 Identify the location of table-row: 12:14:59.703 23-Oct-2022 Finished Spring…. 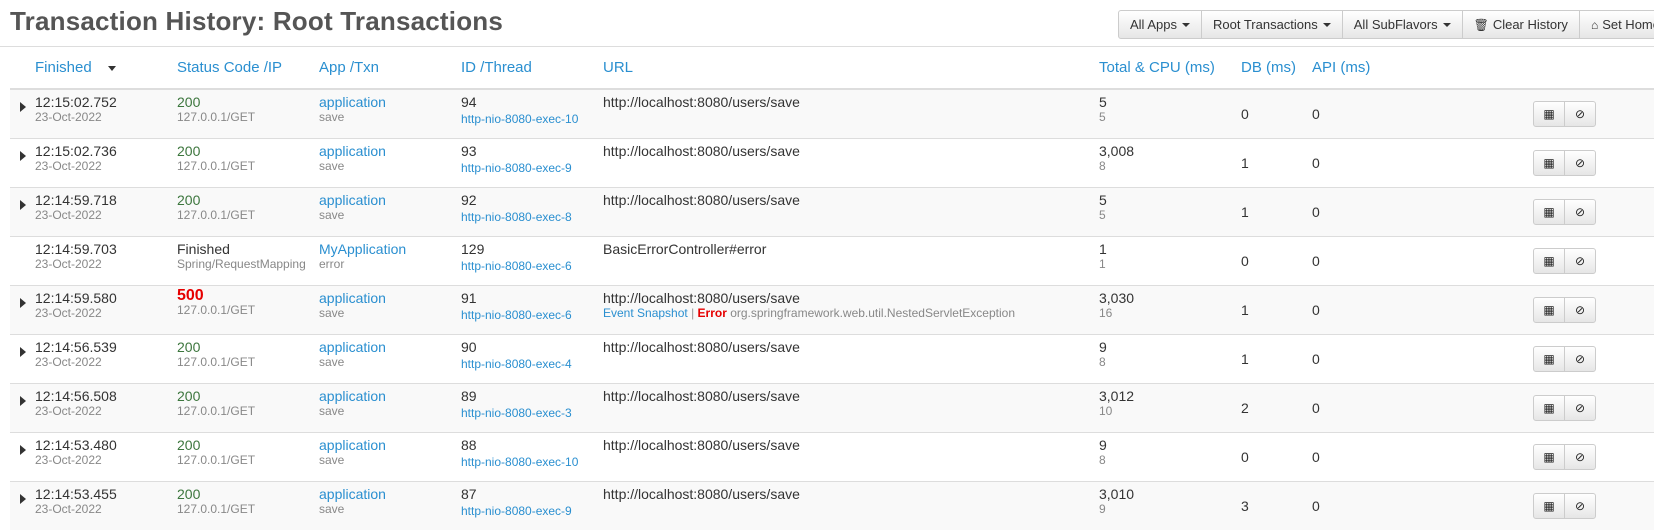
(832, 261).